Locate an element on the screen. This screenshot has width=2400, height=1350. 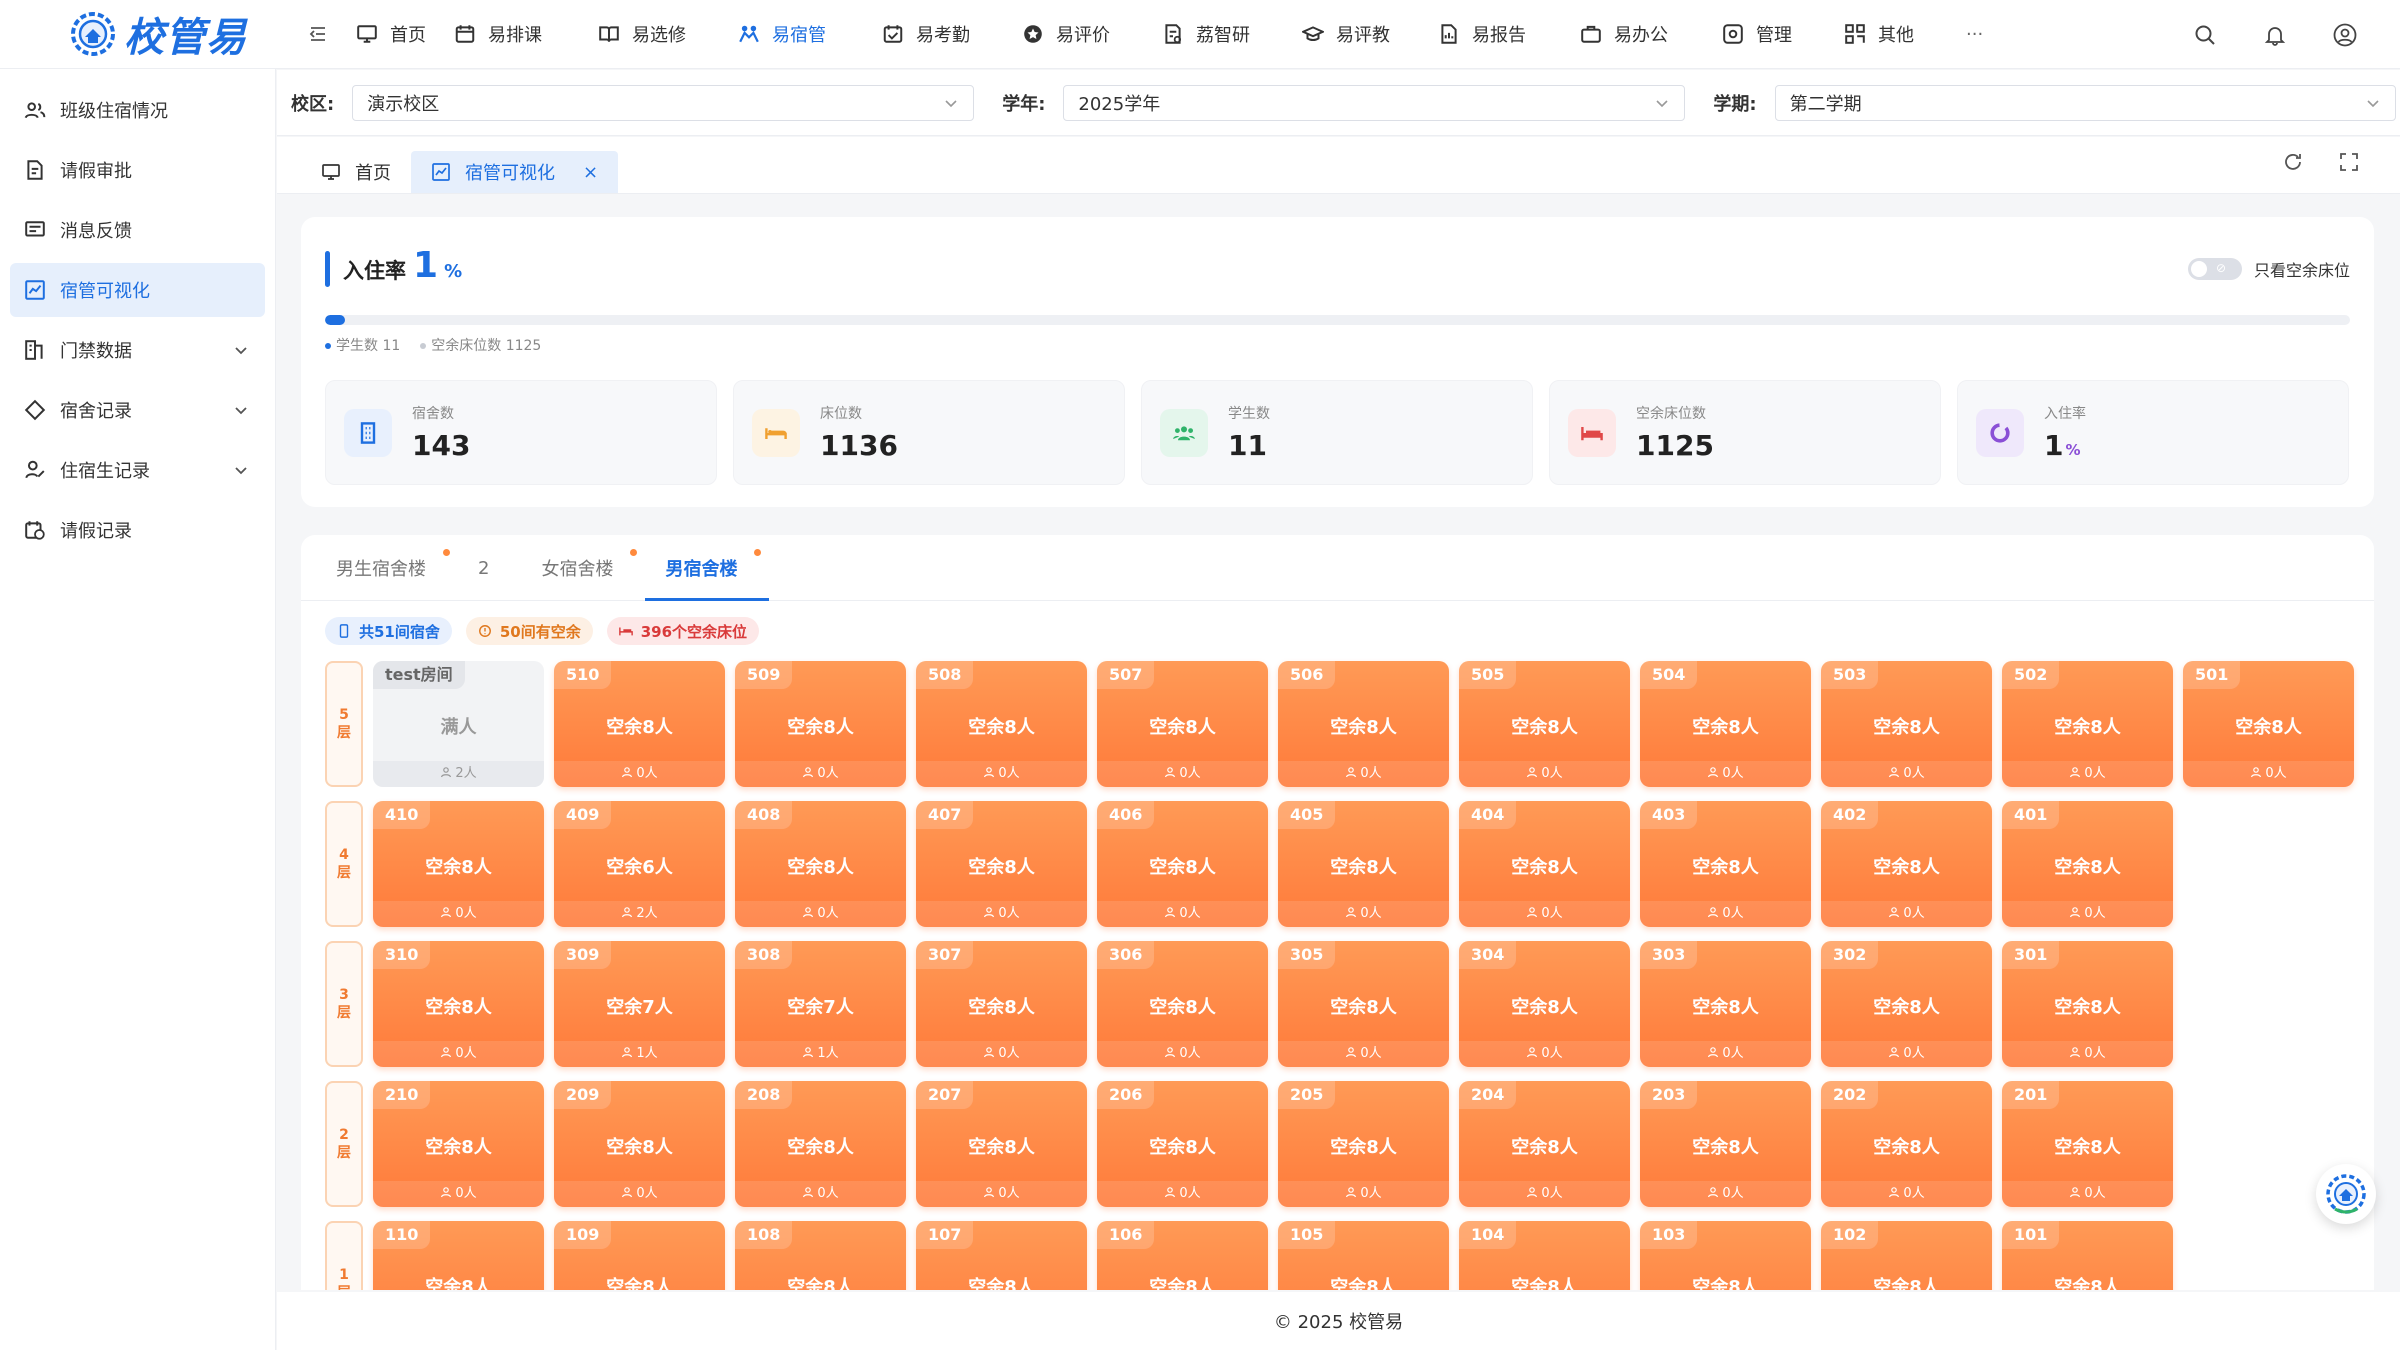
room-card: 508 空余8人 0人 is located at coordinates (1001, 724).